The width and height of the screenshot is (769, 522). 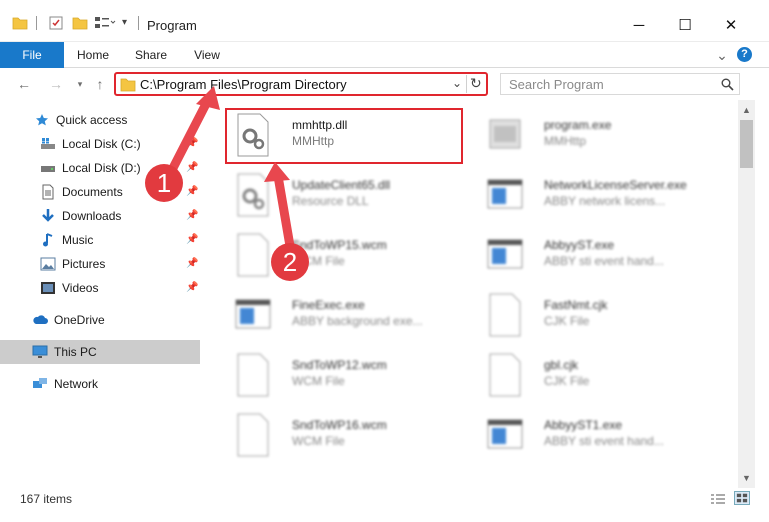 I want to click on sidebar-item-pictures: Pictures 📌, so click(x=100, y=264).